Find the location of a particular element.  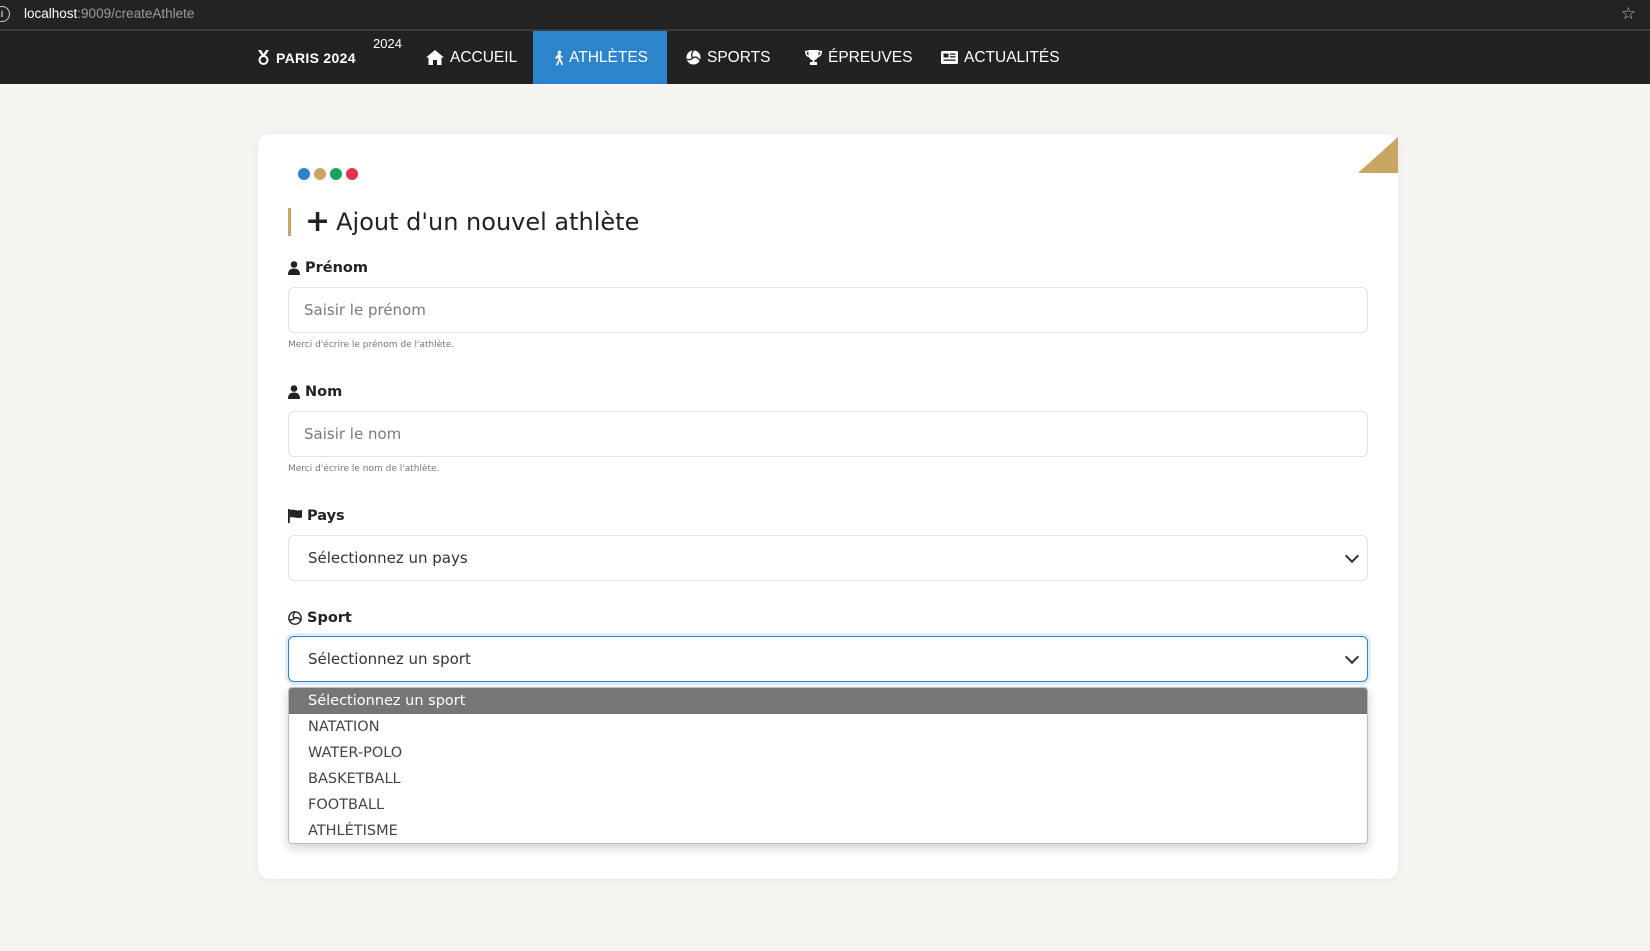

flag-icon is located at coordinates (295, 516).